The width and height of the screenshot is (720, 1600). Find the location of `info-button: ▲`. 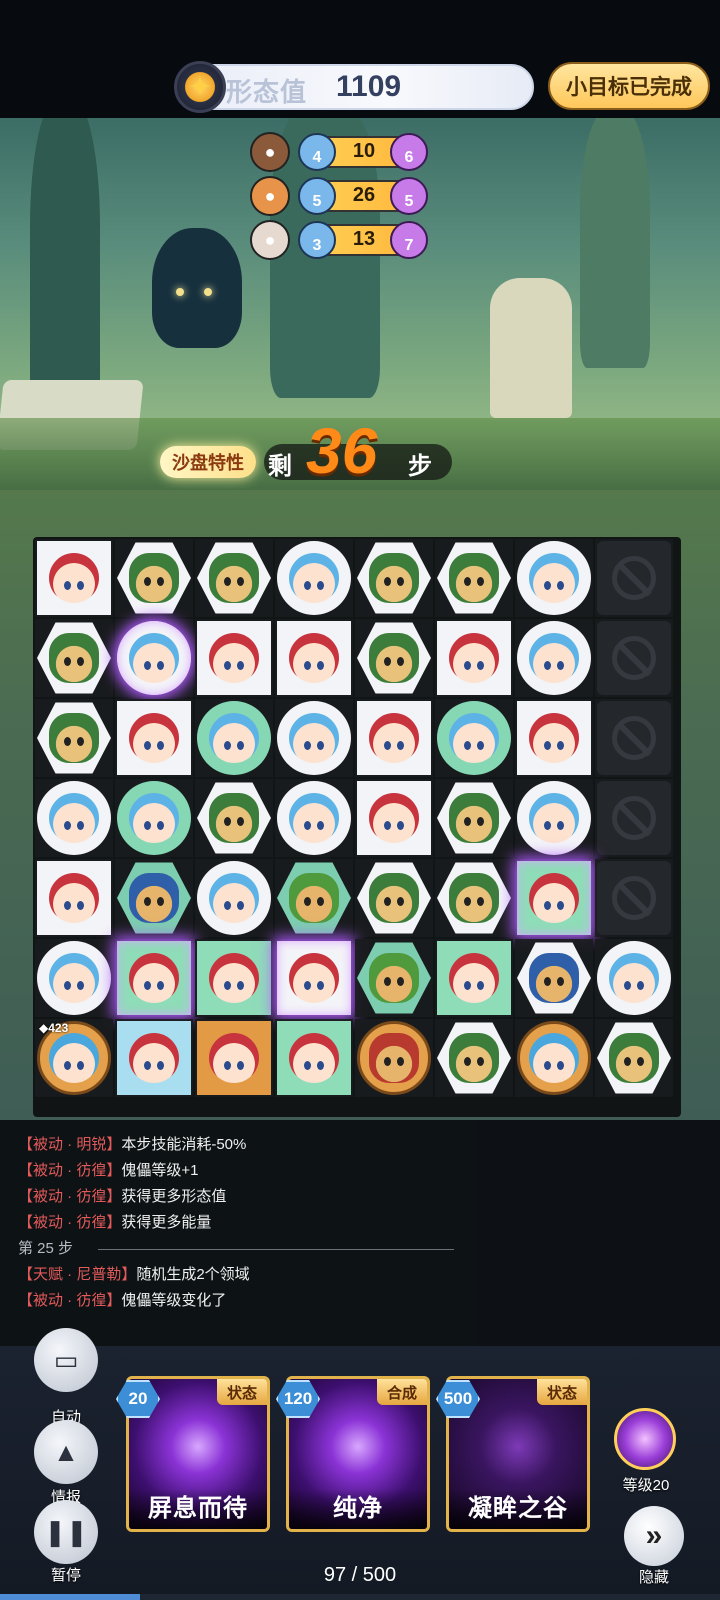

info-button: ▲ is located at coordinates (66, 1452).